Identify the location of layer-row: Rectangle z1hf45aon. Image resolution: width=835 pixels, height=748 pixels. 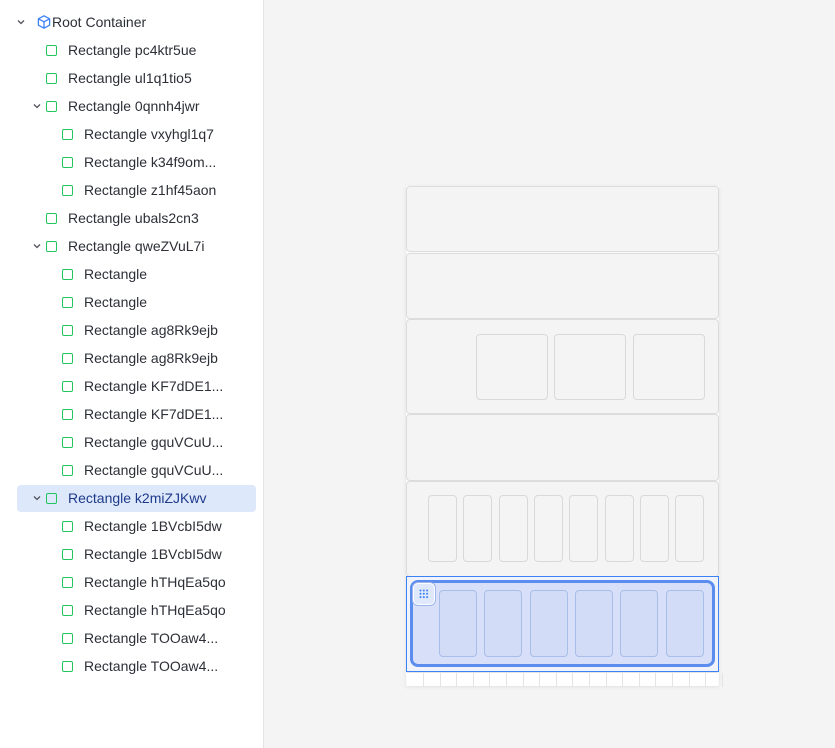
(136, 190).